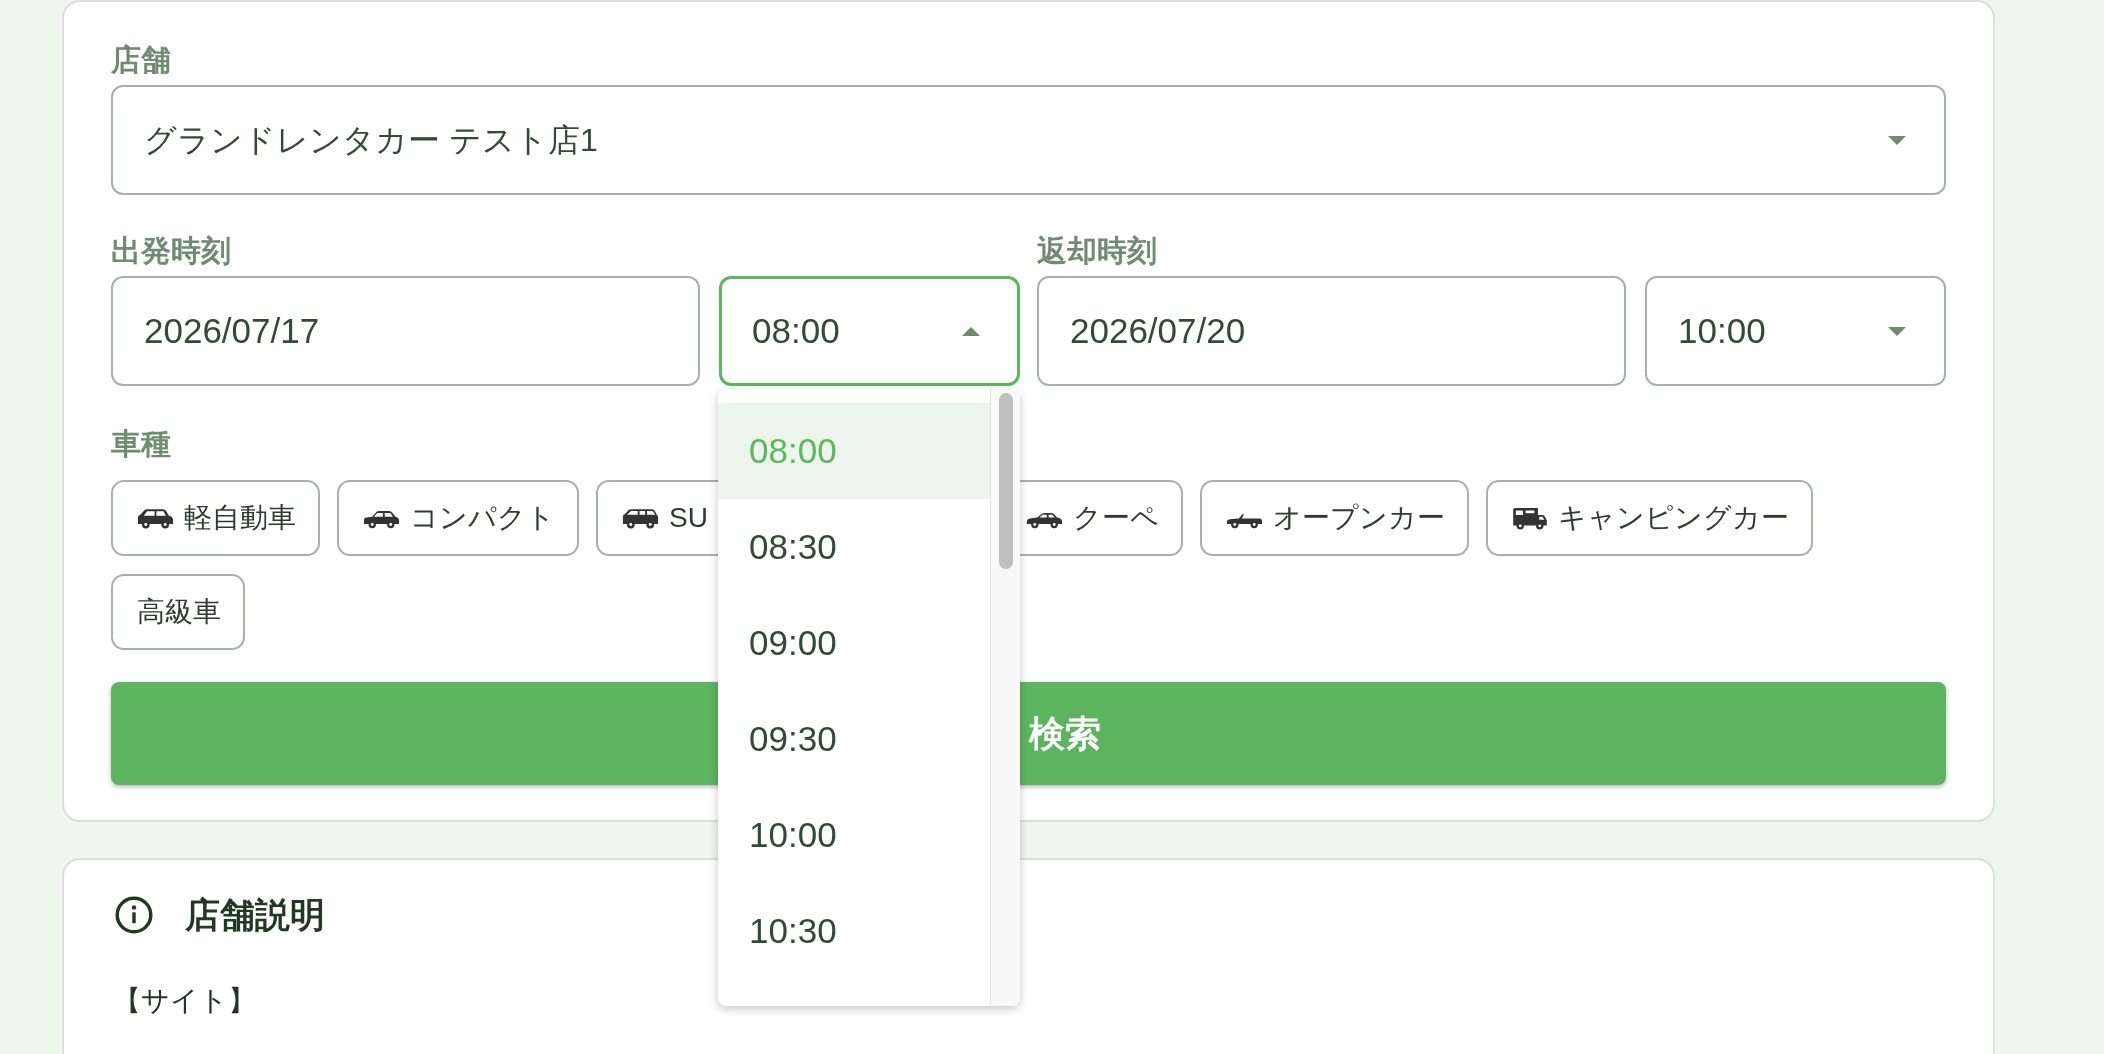  Describe the element at coordinates (854, 931) in the screenshot. I see `time-option: 10:30` at that location.